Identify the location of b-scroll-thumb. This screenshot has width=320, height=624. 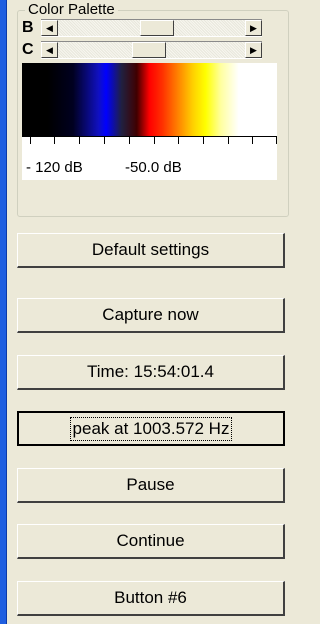
(157, 28).